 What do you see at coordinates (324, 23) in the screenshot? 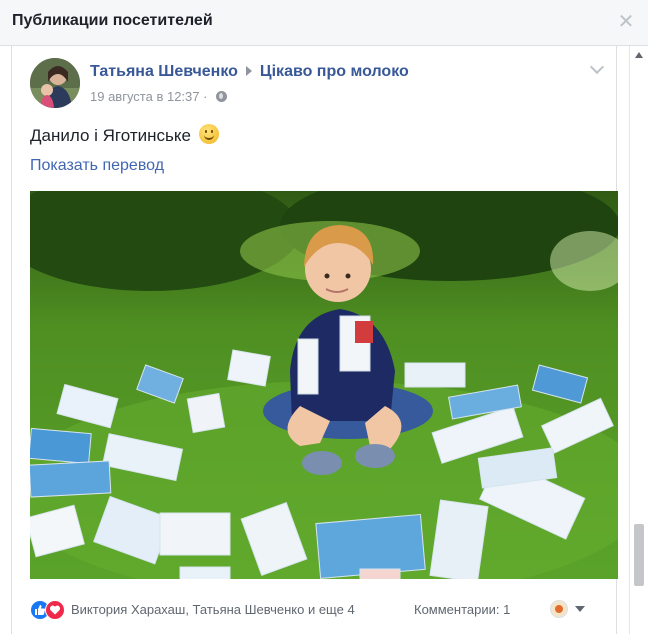
I see `dialog-header: Публикации посетителей ✕` at bounding box center [324, 23].